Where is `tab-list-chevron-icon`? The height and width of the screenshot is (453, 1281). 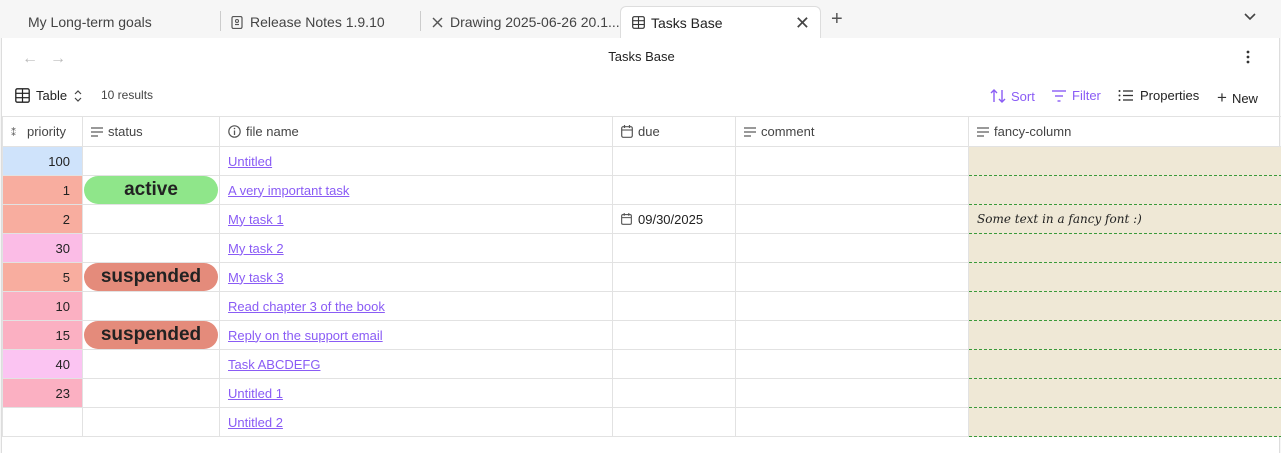
tab-list-chevron-icon is located at coordinates (1250, 17).